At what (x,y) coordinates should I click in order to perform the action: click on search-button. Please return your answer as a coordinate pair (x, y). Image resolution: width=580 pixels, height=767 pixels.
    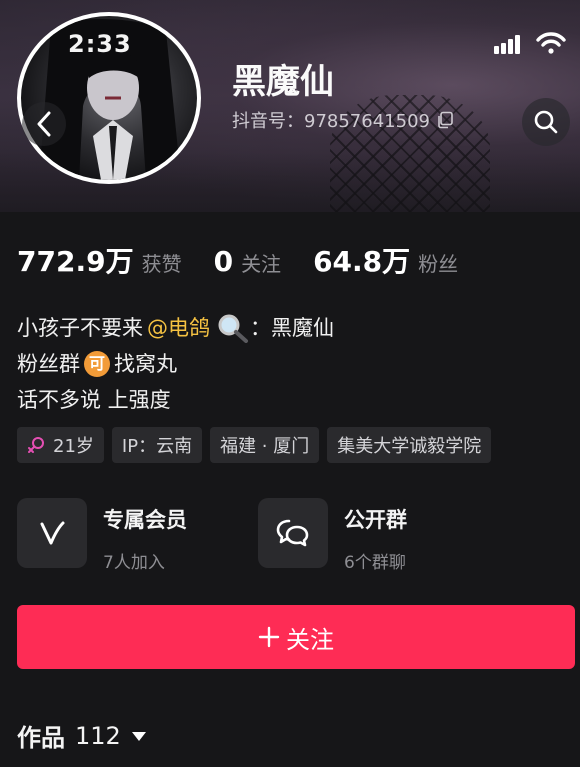
    Looking at the image, I should click on (546, 122).